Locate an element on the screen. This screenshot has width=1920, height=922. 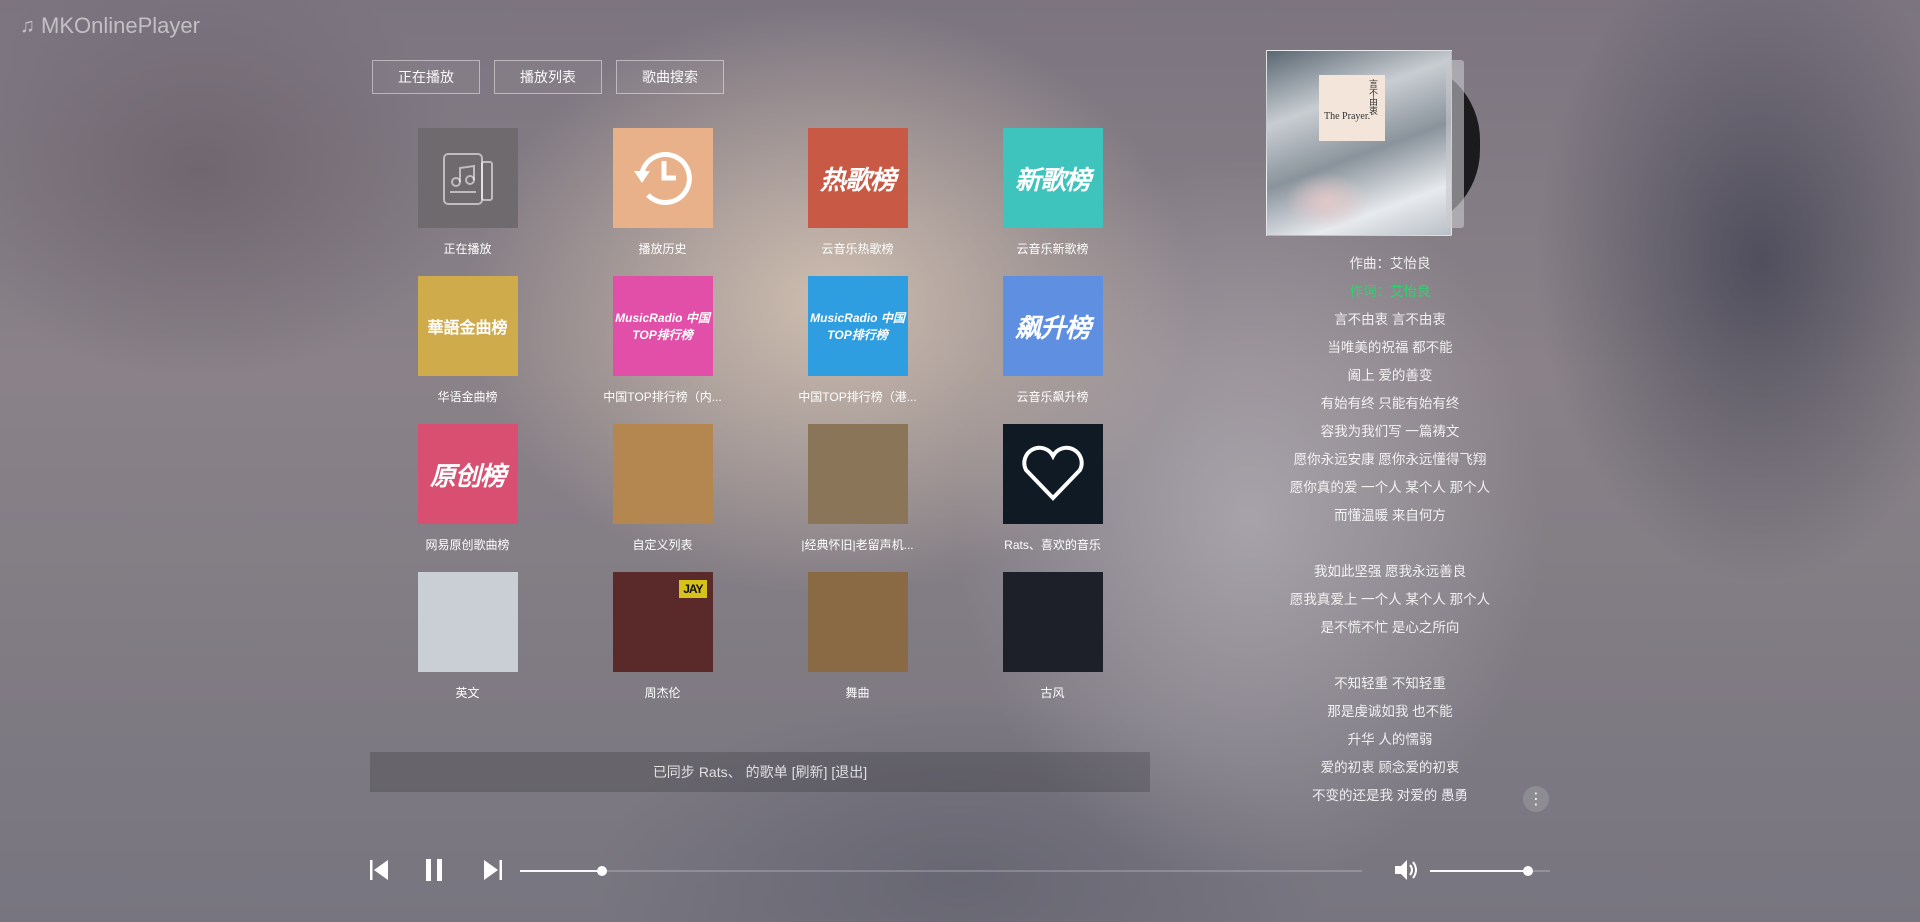
skip-previous-icon is located at coordinates (379, 870).